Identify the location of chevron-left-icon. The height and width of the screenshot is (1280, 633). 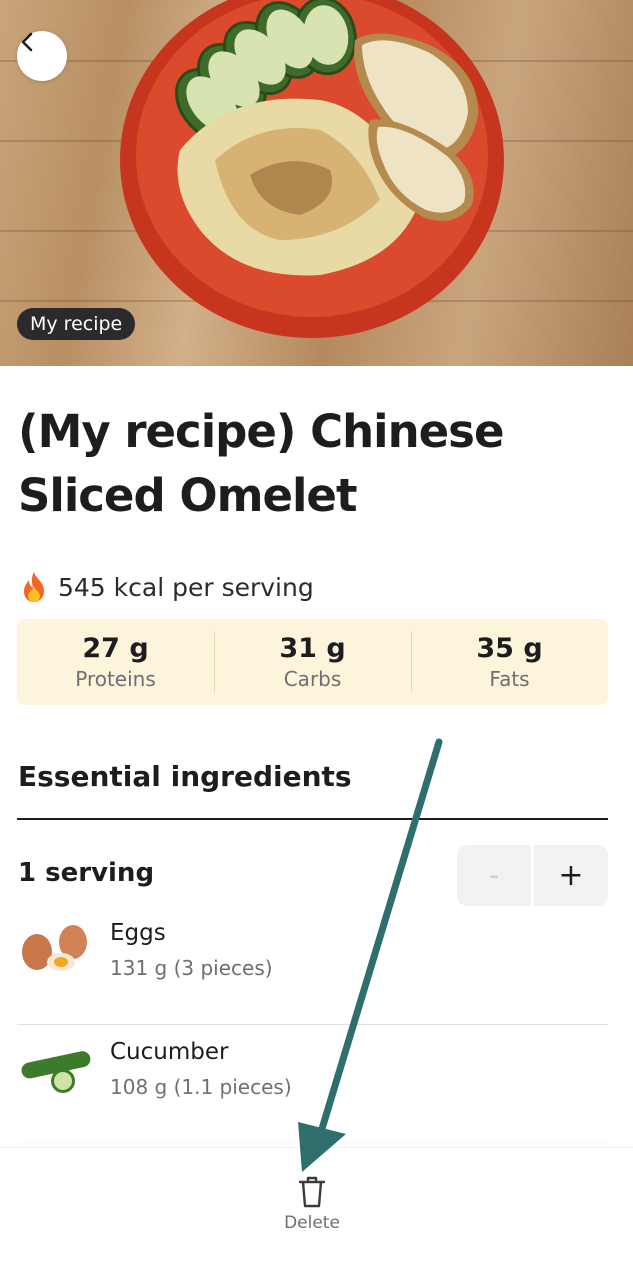
(27, 42).